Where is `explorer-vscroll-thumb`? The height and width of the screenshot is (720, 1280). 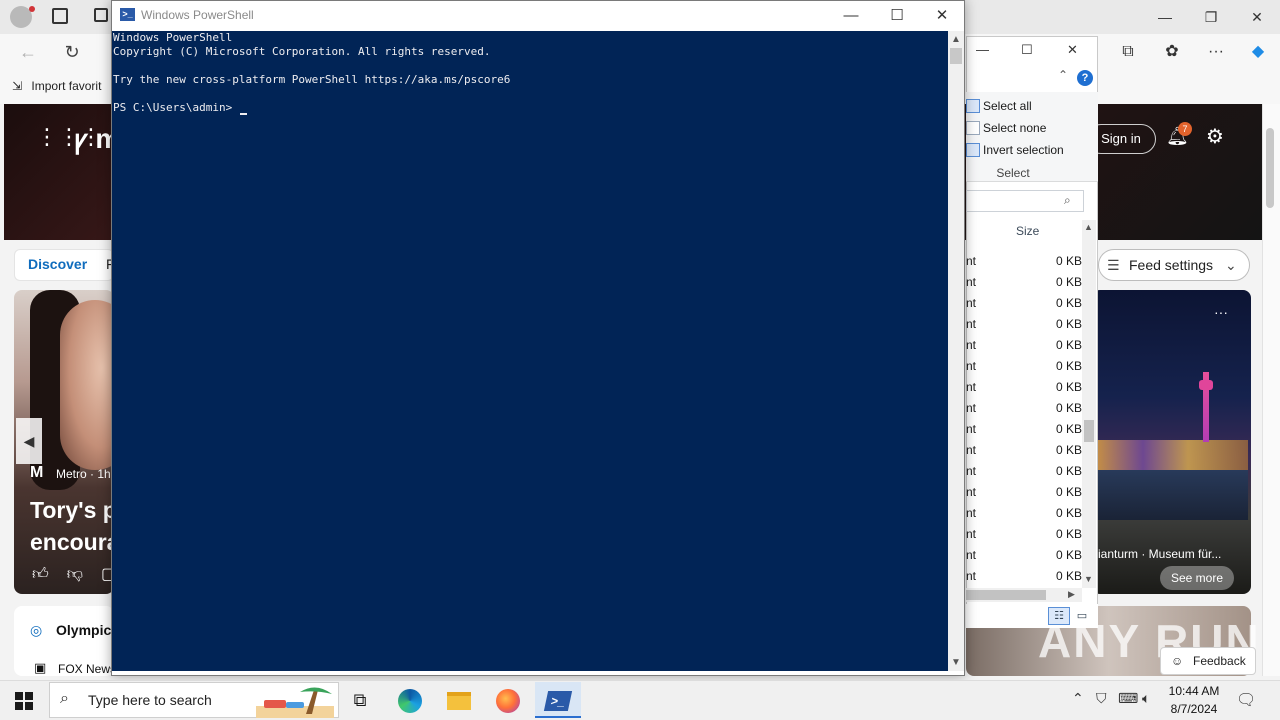
explorer-vscroll-thumb is located at coordinates (1089, 431).